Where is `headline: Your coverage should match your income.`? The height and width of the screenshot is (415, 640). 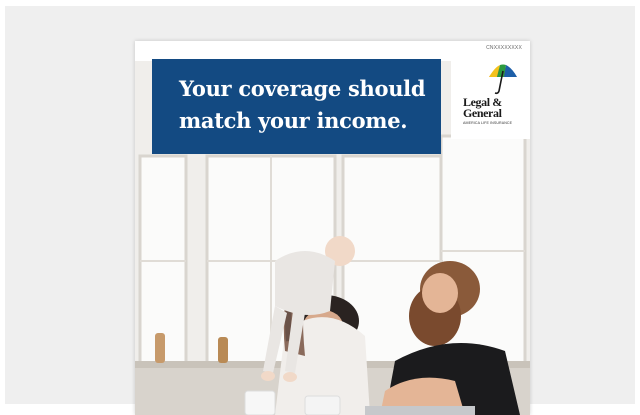
headline: Your coverage should match your income. is located at coordinates (304, 105).